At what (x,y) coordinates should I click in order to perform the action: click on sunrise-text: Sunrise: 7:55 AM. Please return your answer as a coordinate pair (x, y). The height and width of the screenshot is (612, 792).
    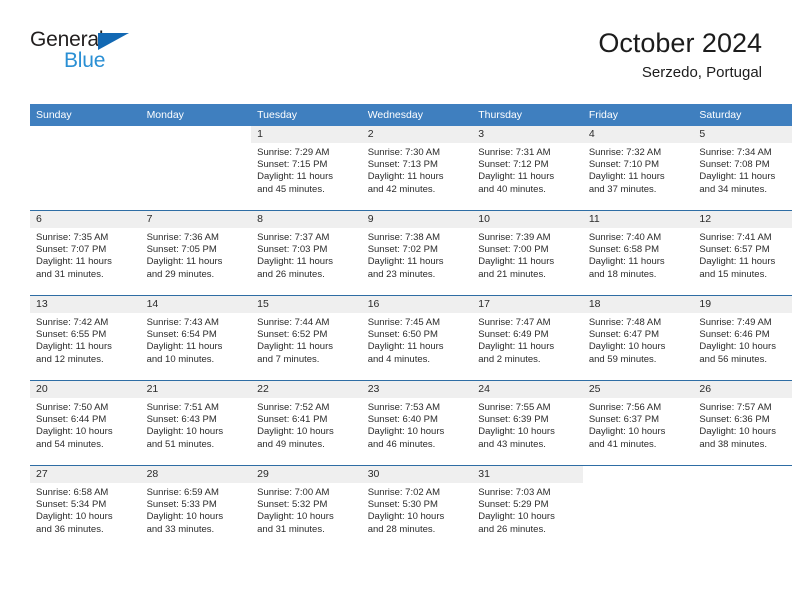
    Looking at the image, I should click on (514, 407).